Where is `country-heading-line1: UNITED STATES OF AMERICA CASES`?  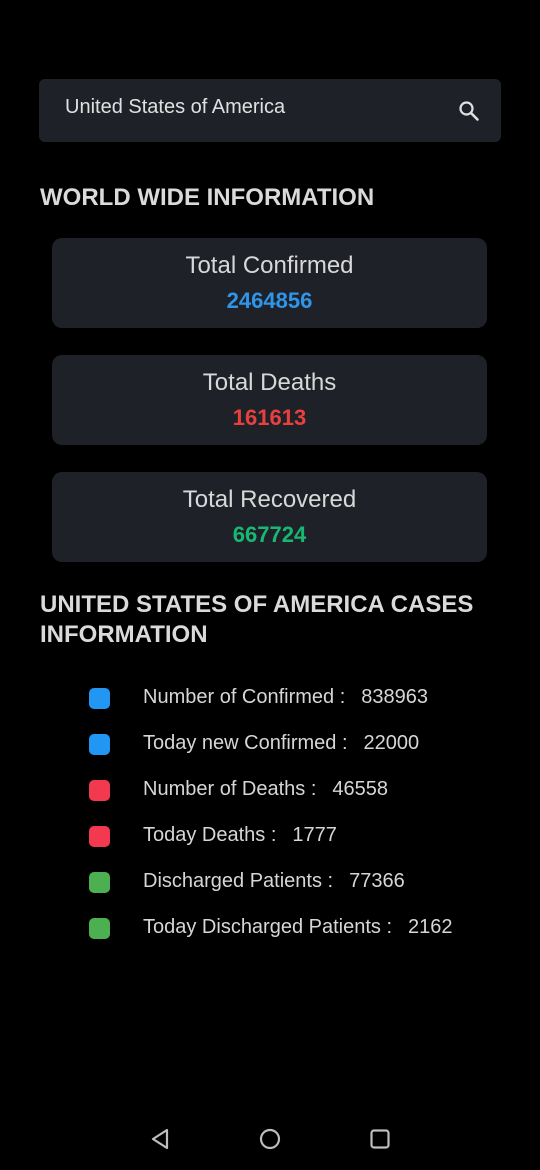
country-heading-line1: UNITED STATES OF AMERICA CASES is located at coordinates (257, 604).